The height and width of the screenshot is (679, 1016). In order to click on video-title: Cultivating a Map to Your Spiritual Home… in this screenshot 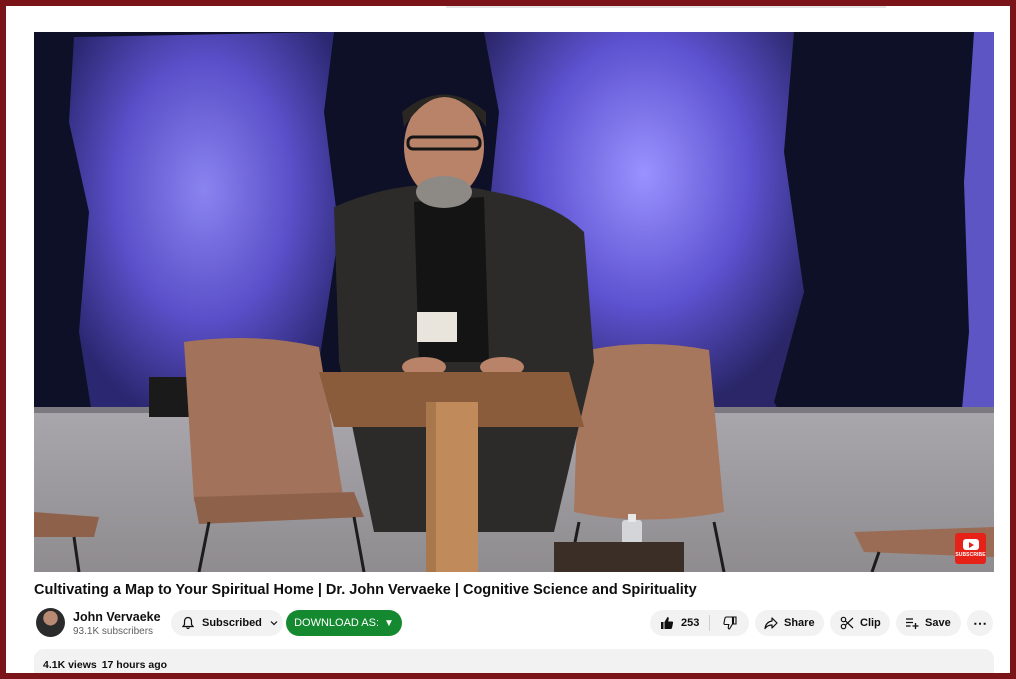, I will do `click(365, 590)`.